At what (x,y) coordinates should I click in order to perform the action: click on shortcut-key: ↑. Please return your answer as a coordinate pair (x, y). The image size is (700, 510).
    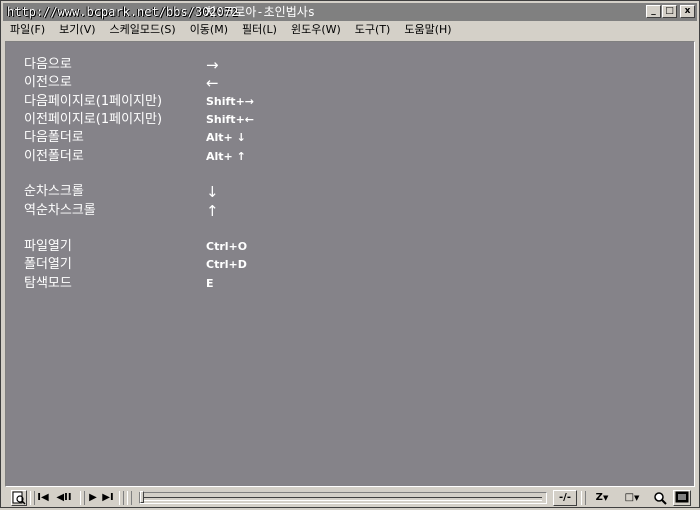
    Looking at the image, I should click on (212, 211).